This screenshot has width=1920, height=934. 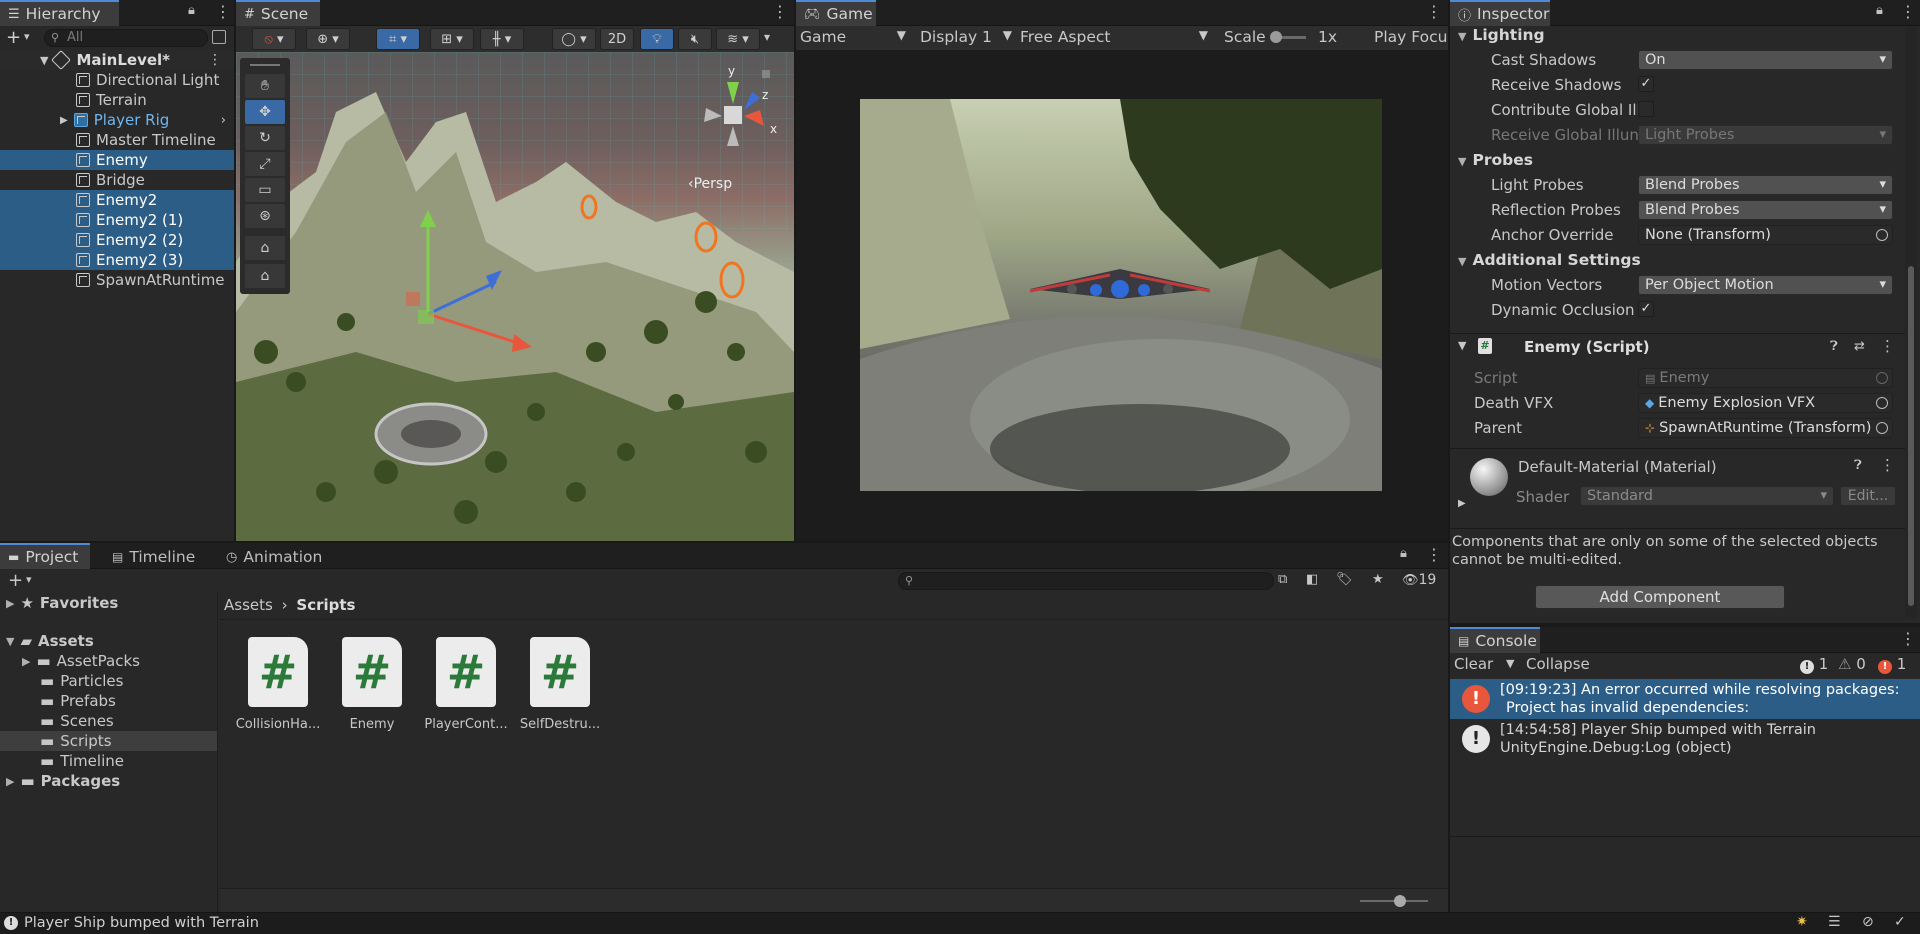 I want to click on enemy-script-header: ▼ # Enemy (Script) ❓︎ ⇄ ⋮, so click(x=1677, y=348).